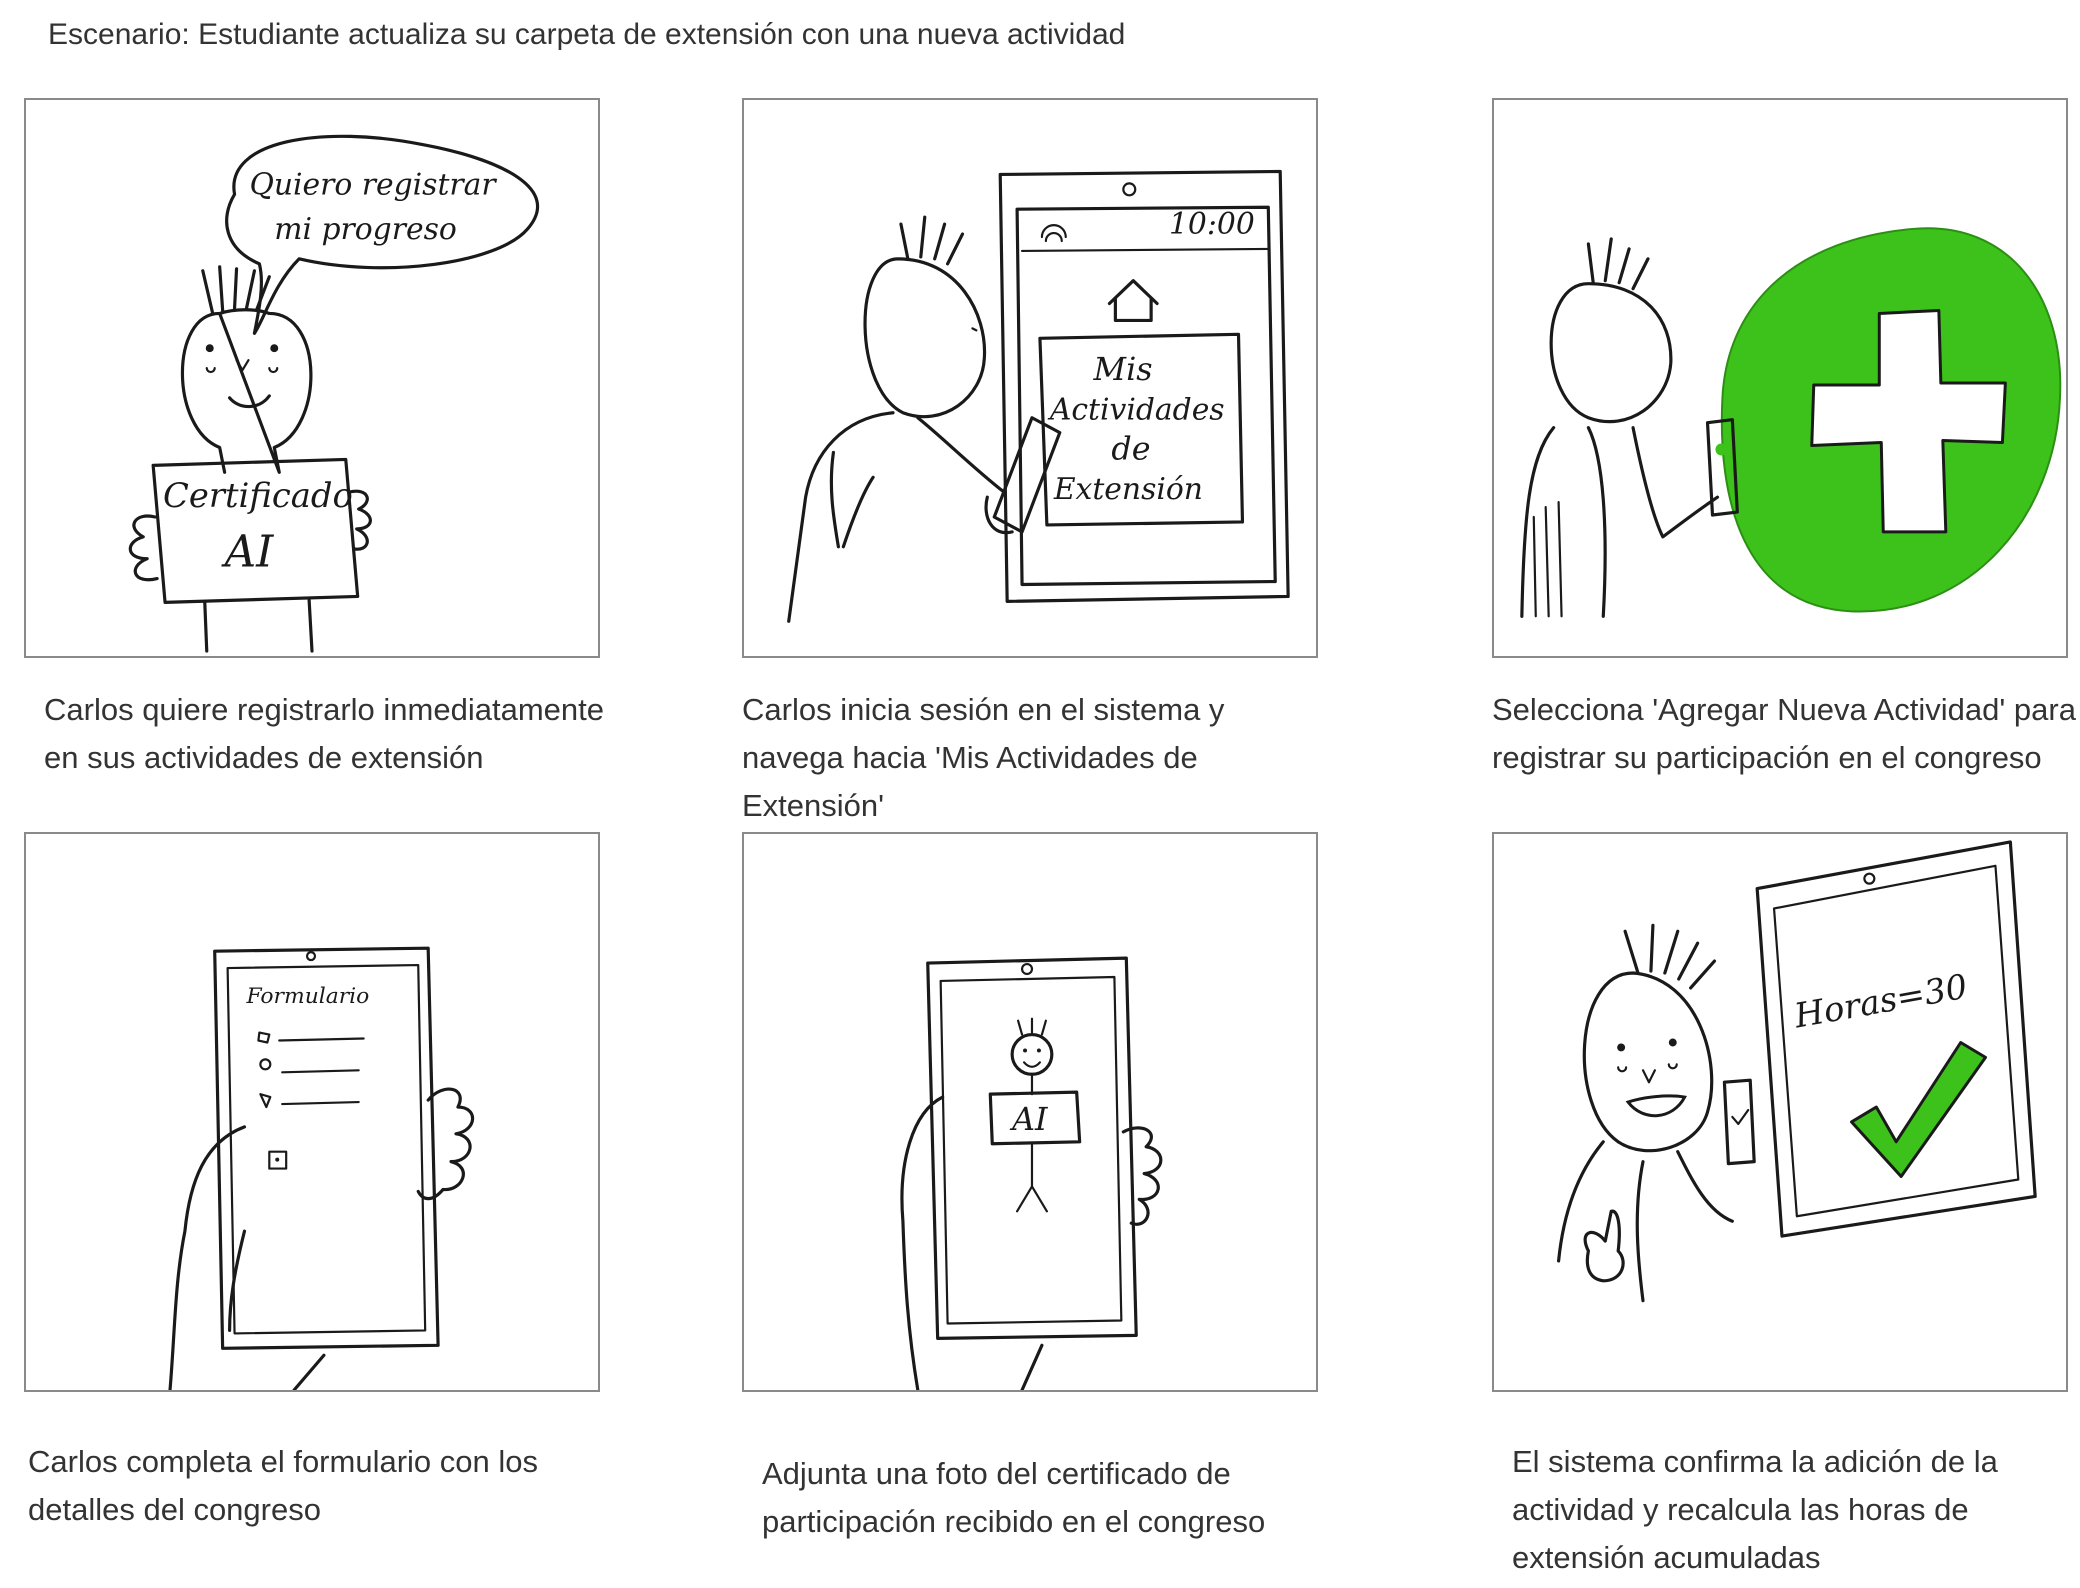  I want to click on sign-text-line-1: Certificado, so click(258, 495).